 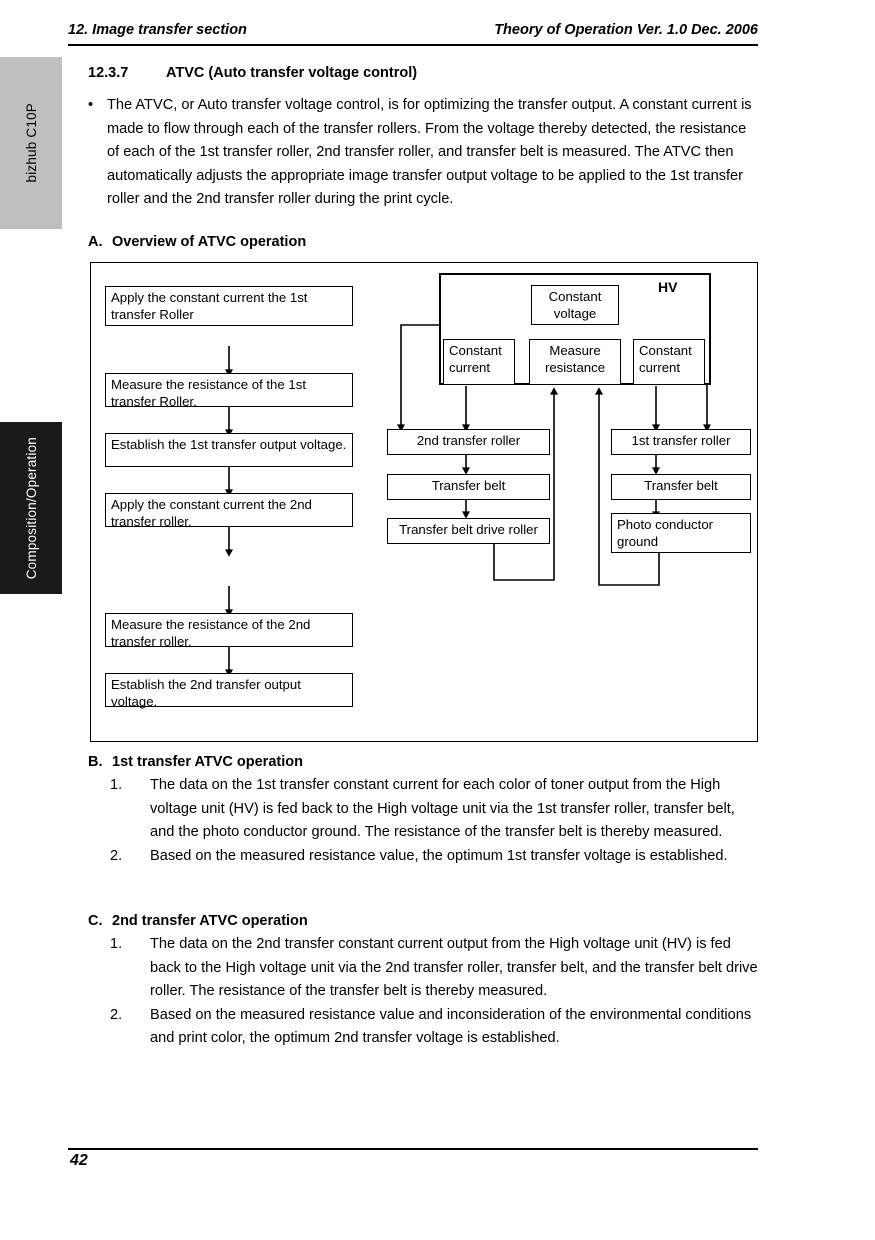 I want to click on path2-step-3-label: Transfer belt drive roller, so click(x=468, y=529).